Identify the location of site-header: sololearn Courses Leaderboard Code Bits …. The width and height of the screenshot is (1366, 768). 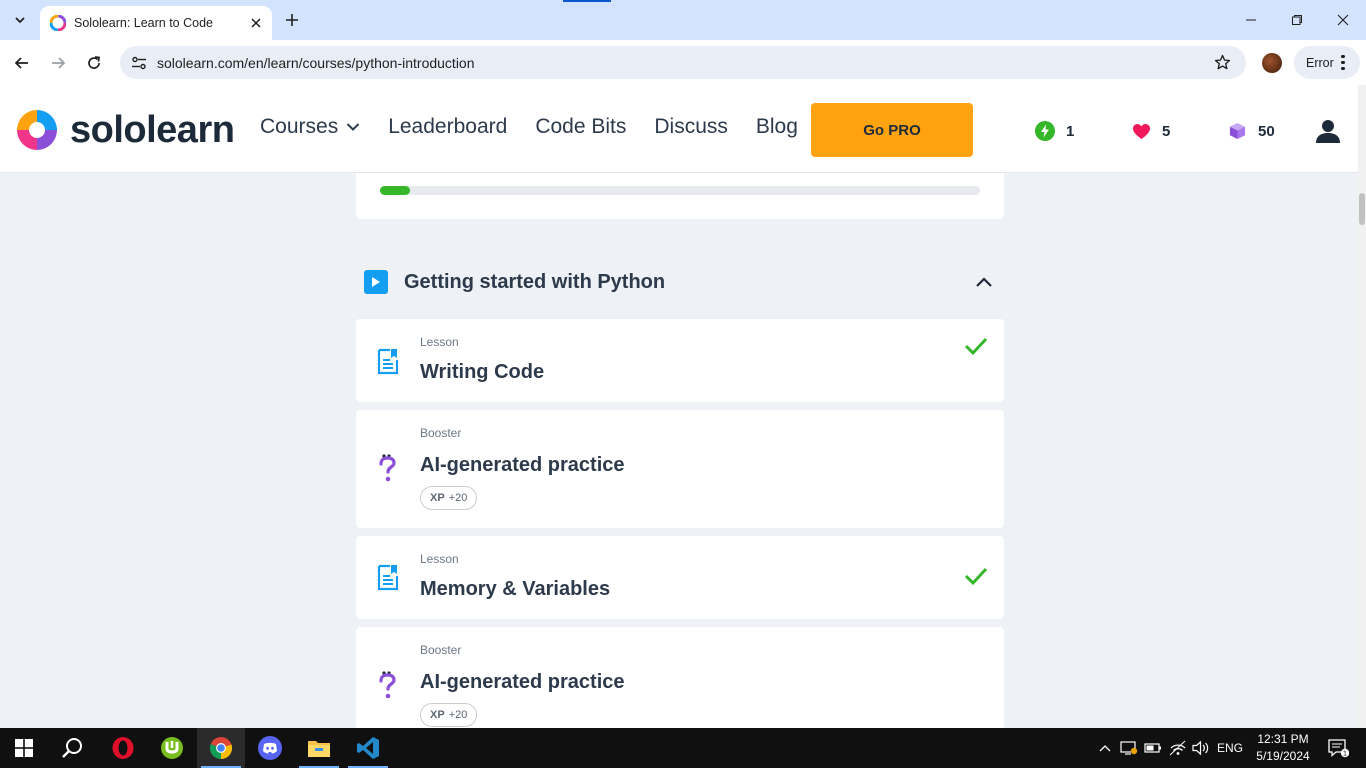
(683, 129).